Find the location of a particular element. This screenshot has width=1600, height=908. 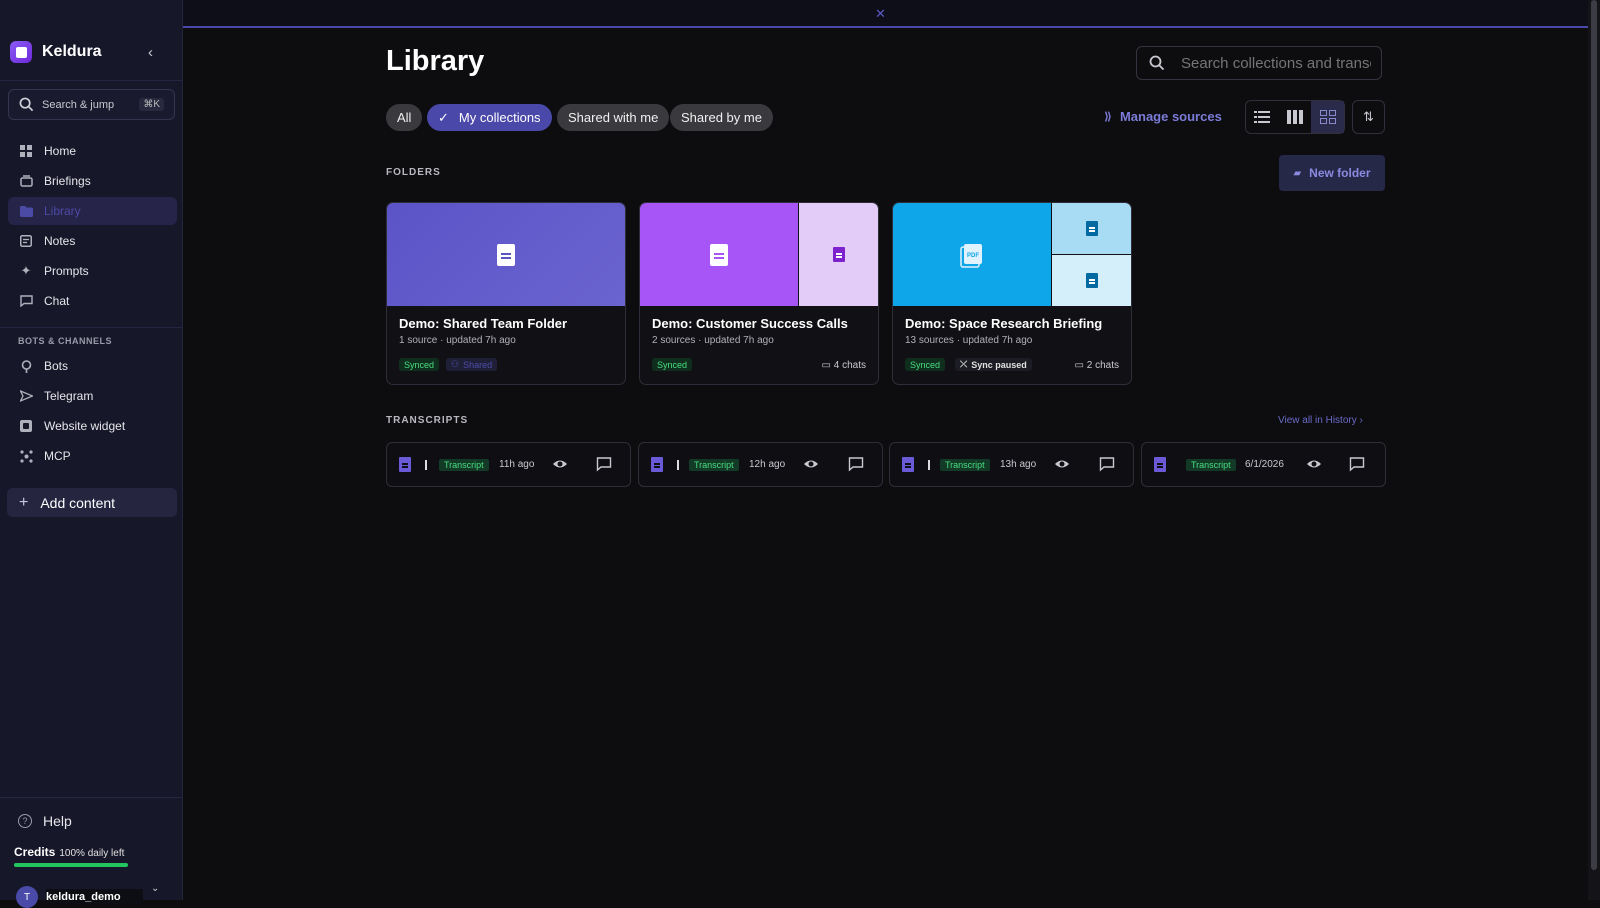

library-search is located at coordinates (1259, 63).